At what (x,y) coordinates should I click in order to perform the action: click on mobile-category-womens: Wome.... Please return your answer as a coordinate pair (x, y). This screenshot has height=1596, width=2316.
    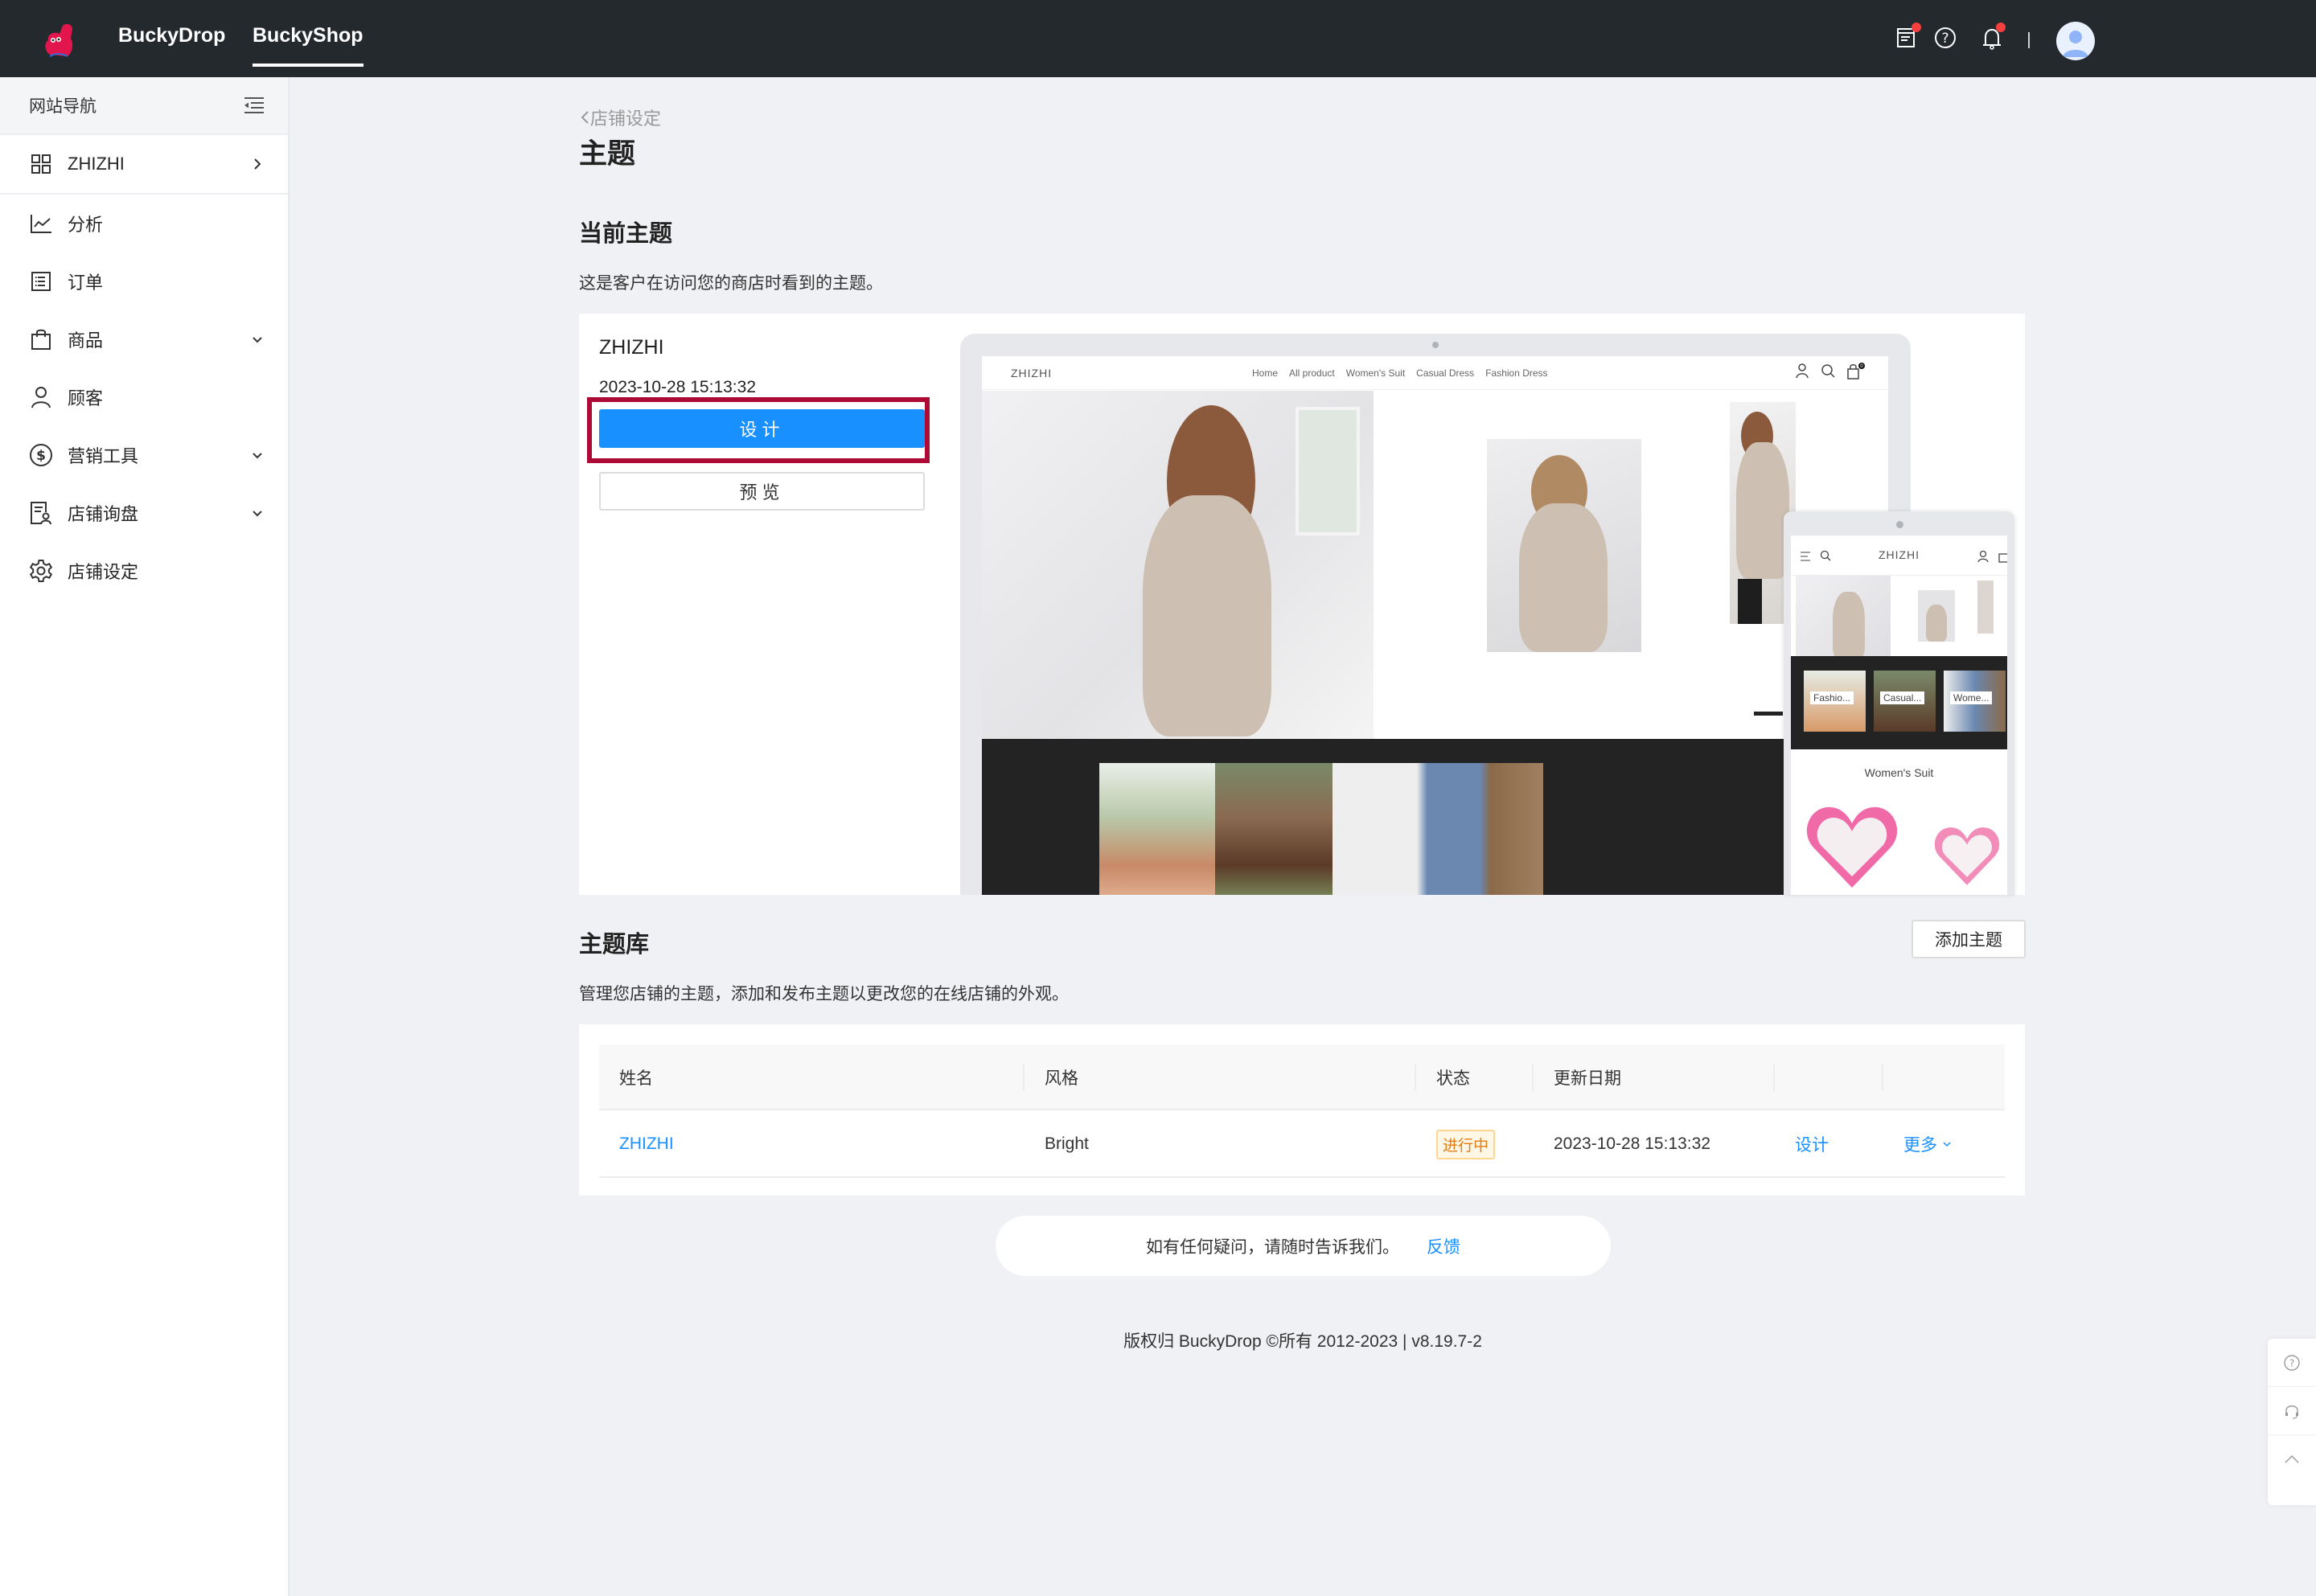
    Looking at the image, I should click on (1975, 701).